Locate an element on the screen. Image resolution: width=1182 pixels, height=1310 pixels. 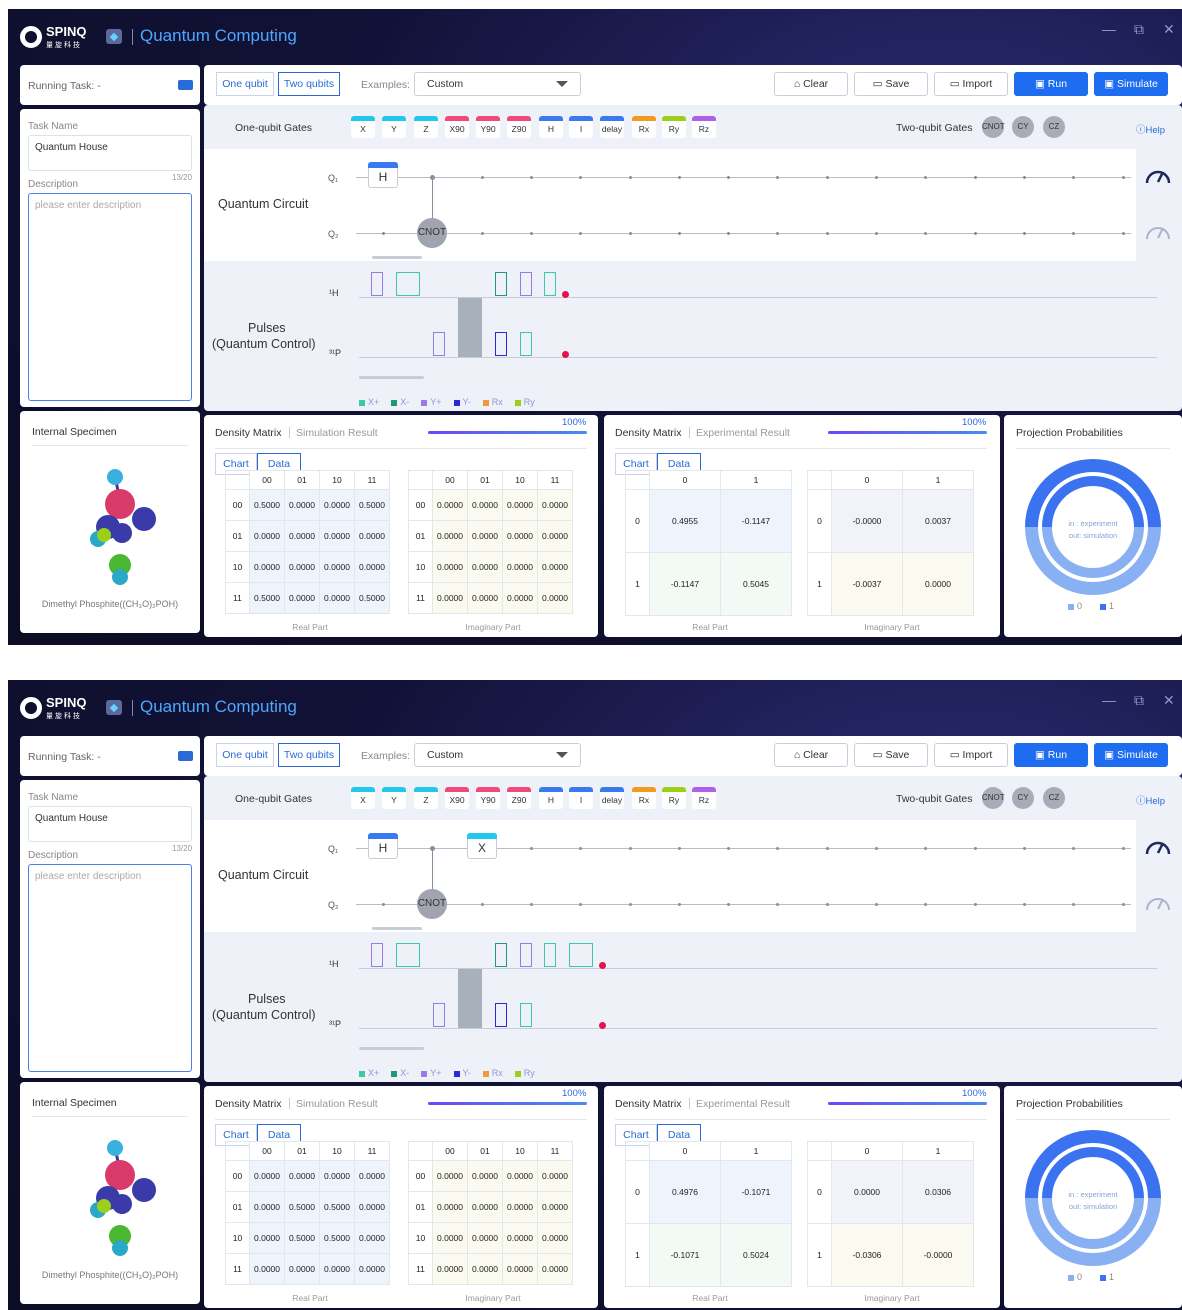
speed-gauge-disabled-icon is located at coordinates (1158, 902).